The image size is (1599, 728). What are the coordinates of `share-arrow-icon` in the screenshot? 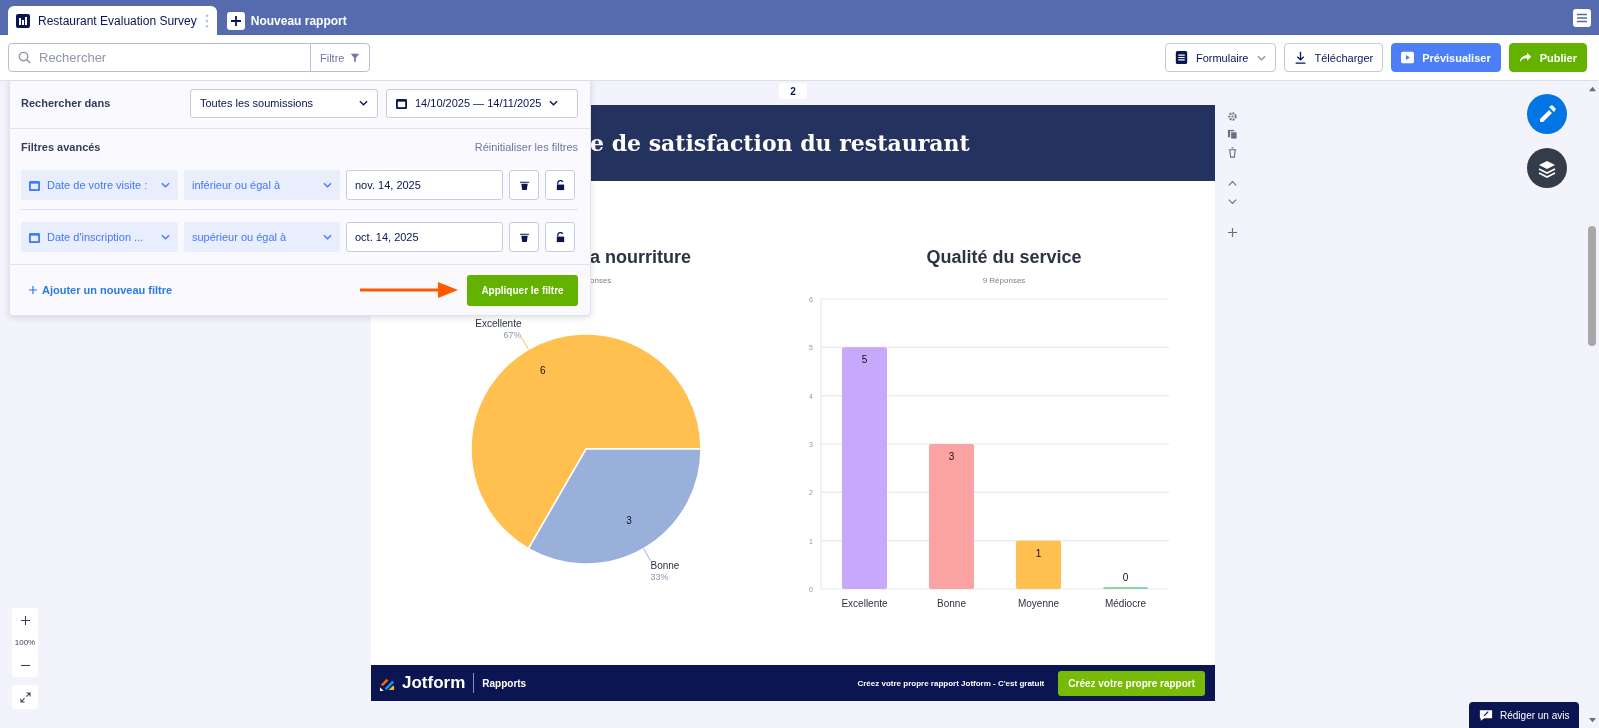 It's located at (1525, 57).